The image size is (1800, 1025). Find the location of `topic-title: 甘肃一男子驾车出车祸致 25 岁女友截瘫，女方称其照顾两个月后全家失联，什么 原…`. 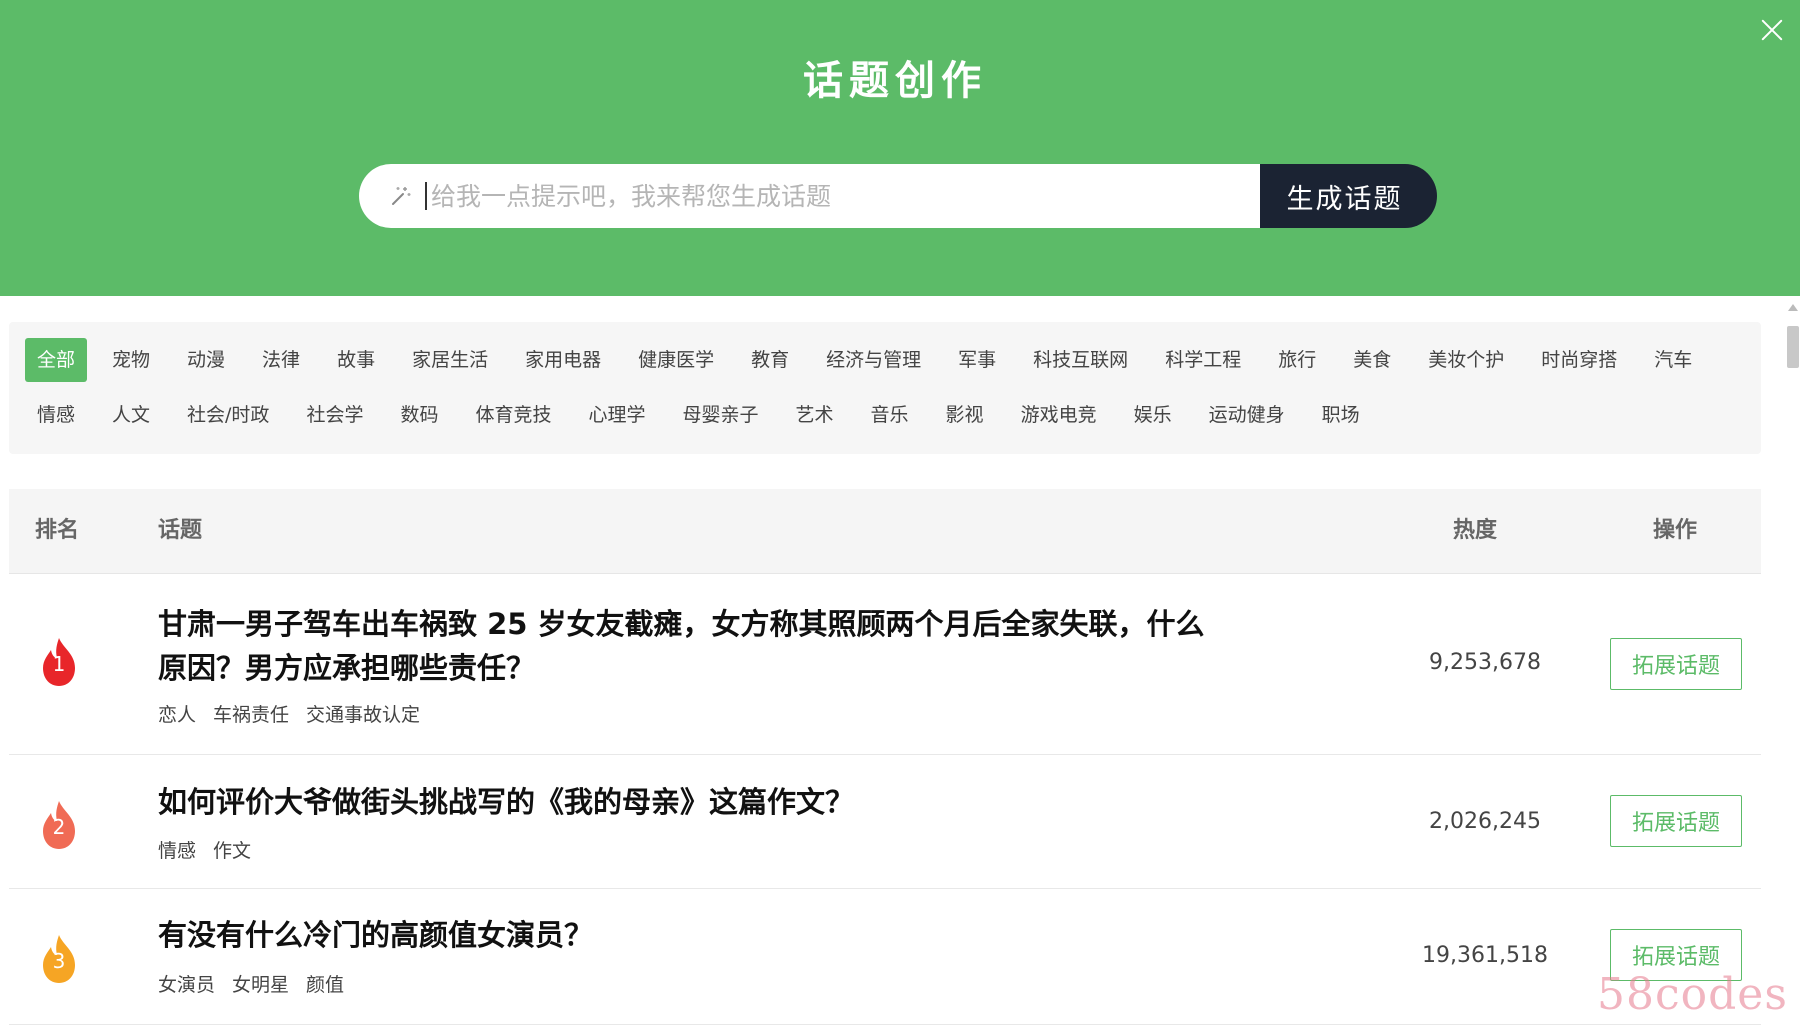

topic-title: 甘肃一男子驾车出车祸致 25 岁女友截瘫，女方称其照顾两个月后全家失联，什么 原… is located at coordinates (708, 646).